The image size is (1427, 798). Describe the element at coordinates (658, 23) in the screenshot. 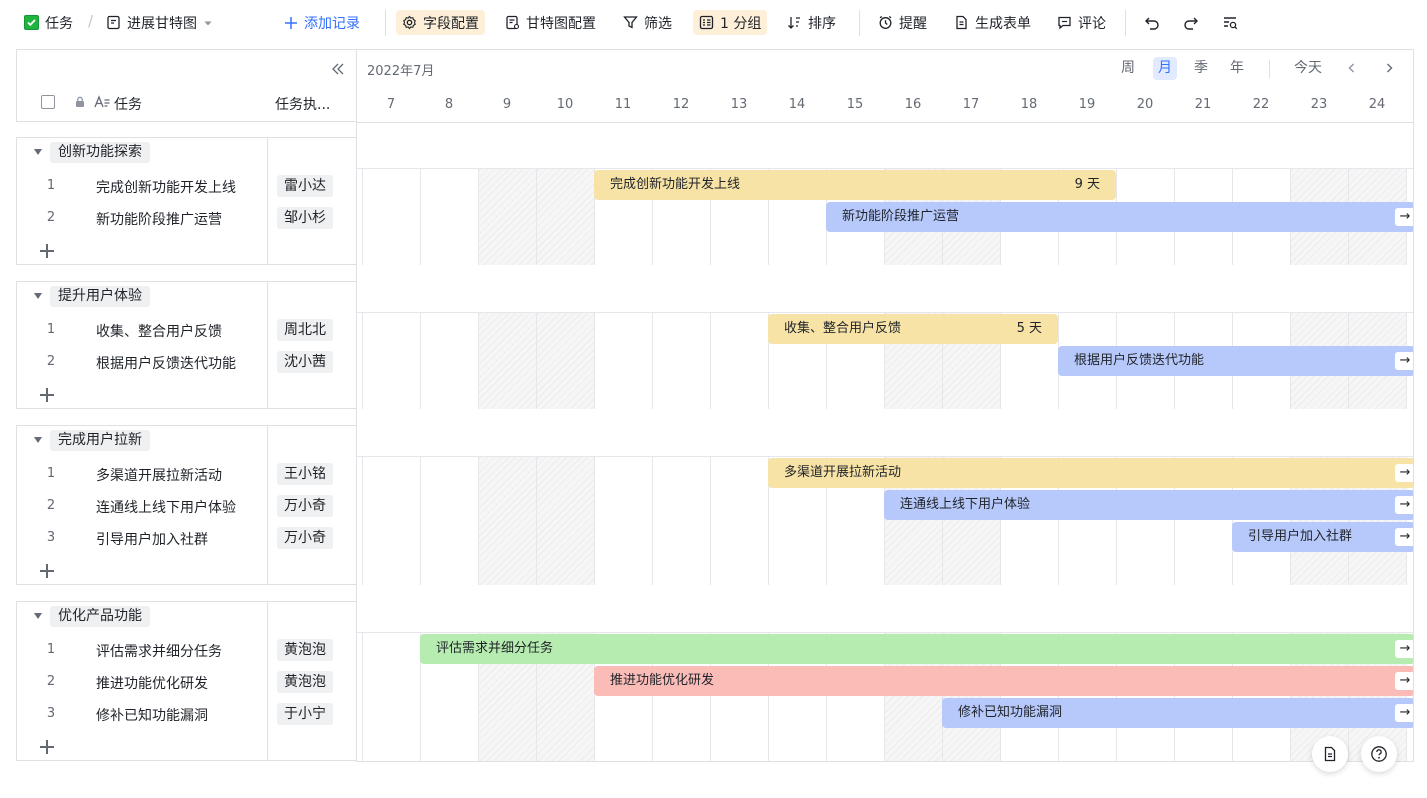

I see `filter-label: 筛选` at that location.